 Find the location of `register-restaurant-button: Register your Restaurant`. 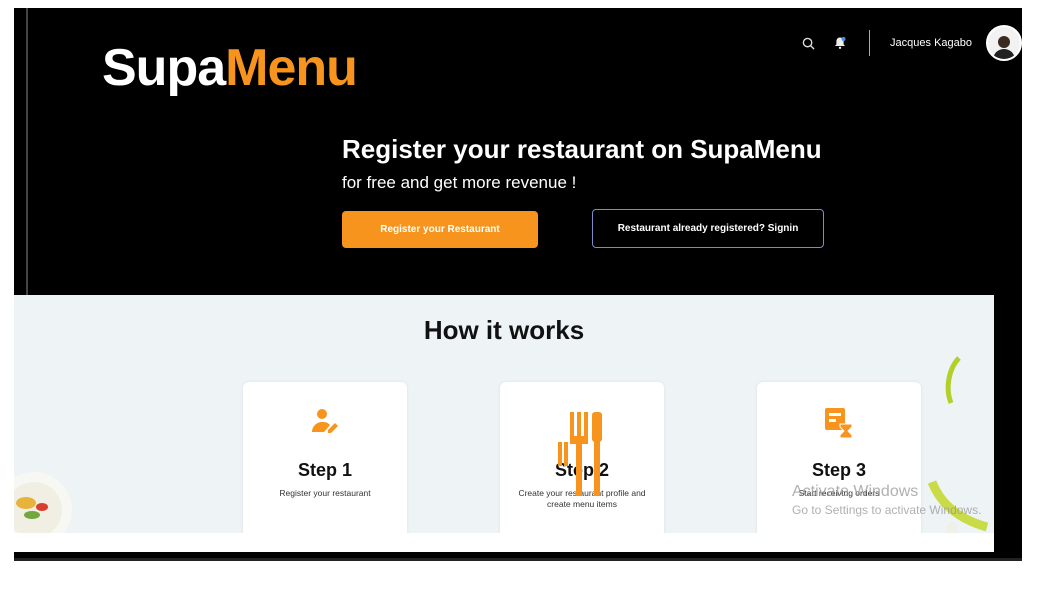

register-restaurant-button: Register your Restaurant is located at coordinates (440, 229).